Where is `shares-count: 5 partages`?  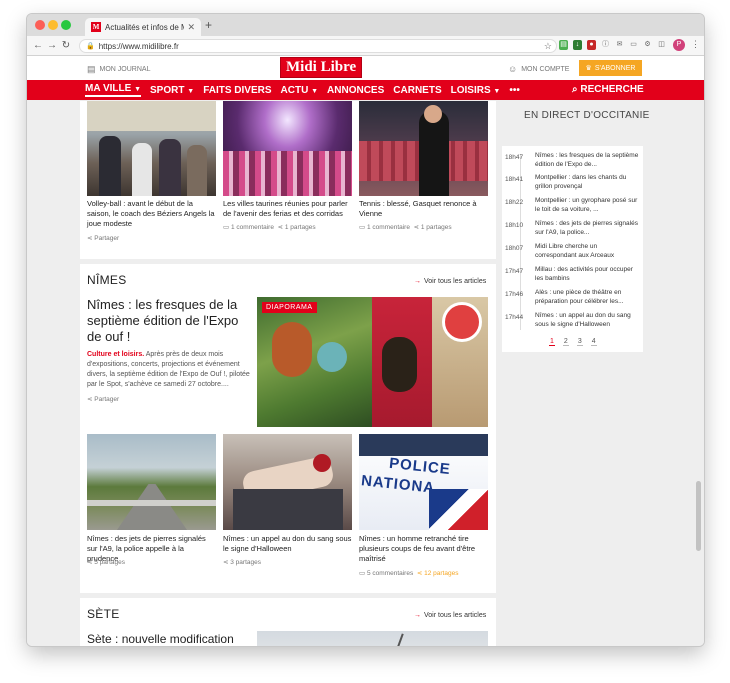 shares-count: 5 partages is located at coordinates (109, 562).